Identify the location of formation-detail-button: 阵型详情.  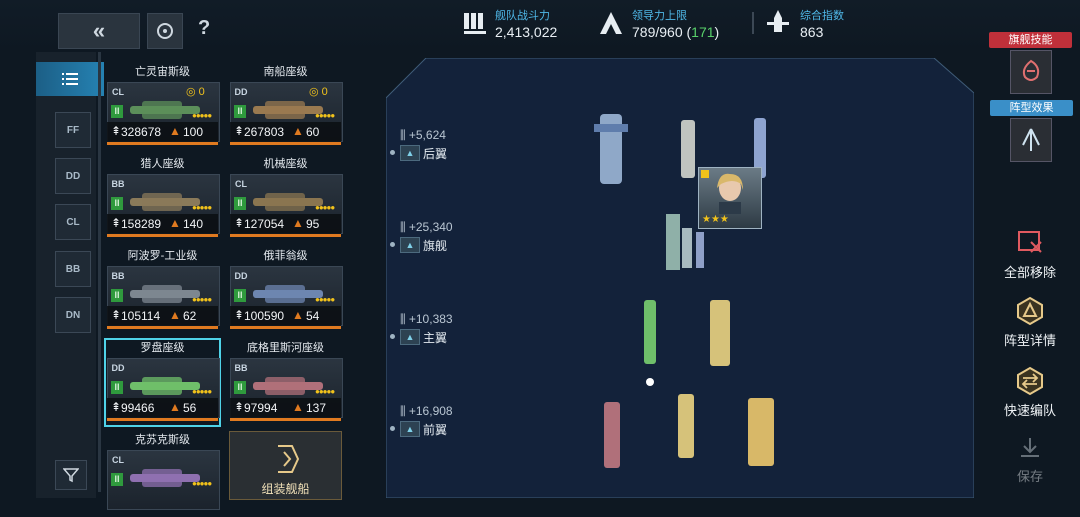
(1030, 322).